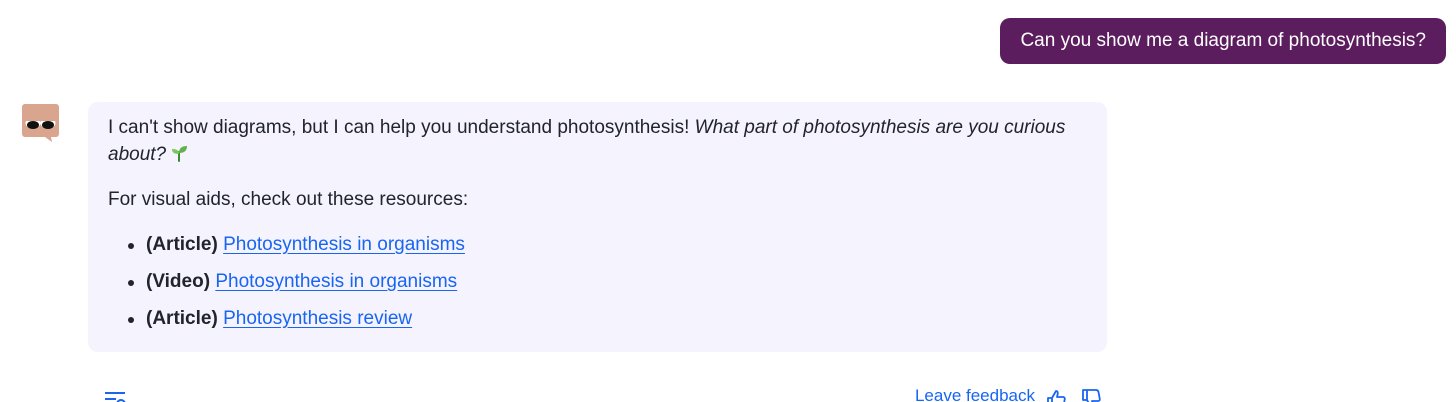 This screenshot has height=402, width=1456. Describe the element at coordinates (317, 318) in the screenshot. I see `resource-link: Photosynthesis review` at that location.